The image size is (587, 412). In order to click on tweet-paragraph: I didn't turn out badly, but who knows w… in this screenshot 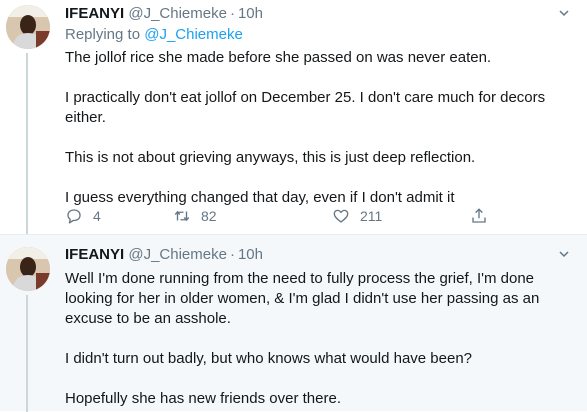, I will do `click(269, 358)`.